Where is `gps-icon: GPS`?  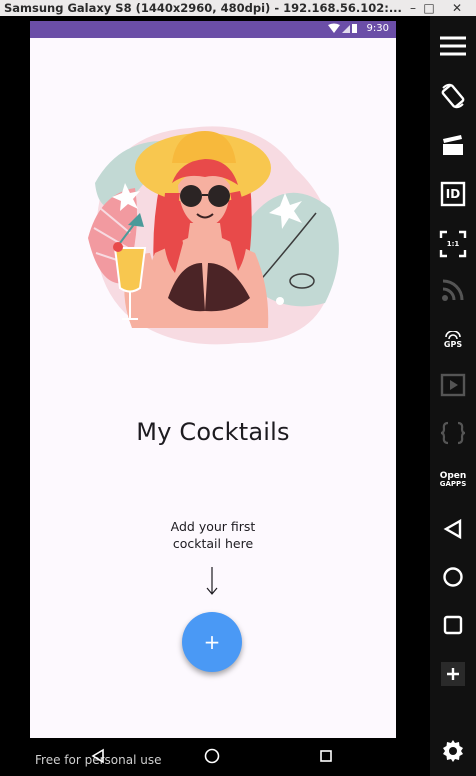 gps-icon: GPS is located at coordinates (453, 340).